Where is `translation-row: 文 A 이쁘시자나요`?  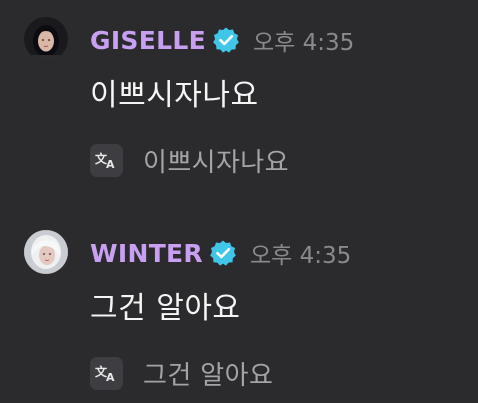 translation-row: 文 A 이쁘시자나요 is located at coordinates (189, 160).